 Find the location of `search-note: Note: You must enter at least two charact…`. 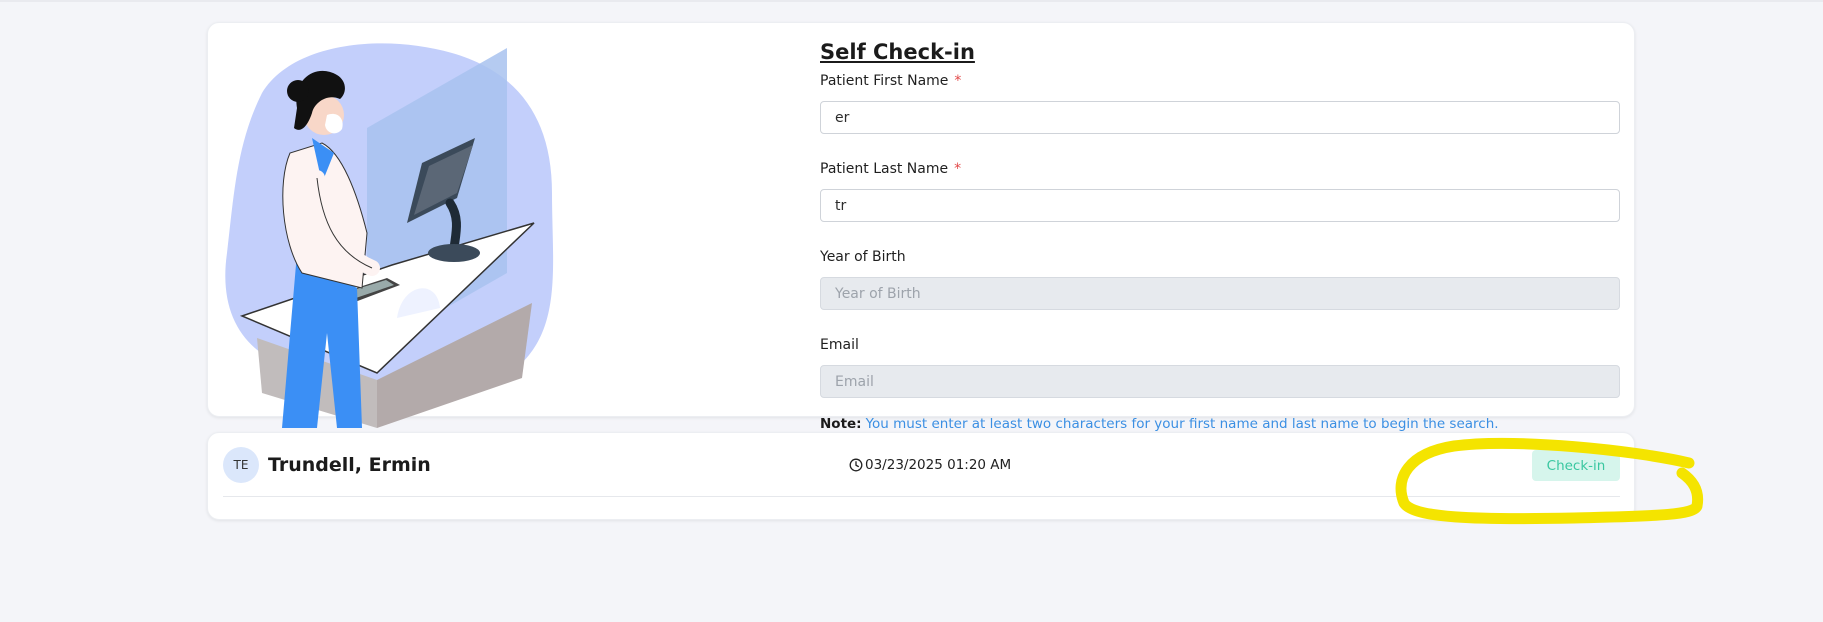

search-note: Note: You must enter at least two charact… is located at coordinates (1220, 424).